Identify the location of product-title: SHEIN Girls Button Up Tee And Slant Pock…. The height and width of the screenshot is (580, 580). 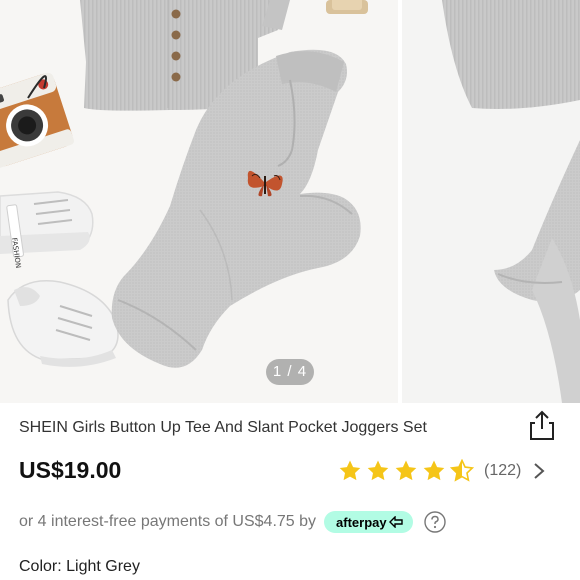
(223, 427).